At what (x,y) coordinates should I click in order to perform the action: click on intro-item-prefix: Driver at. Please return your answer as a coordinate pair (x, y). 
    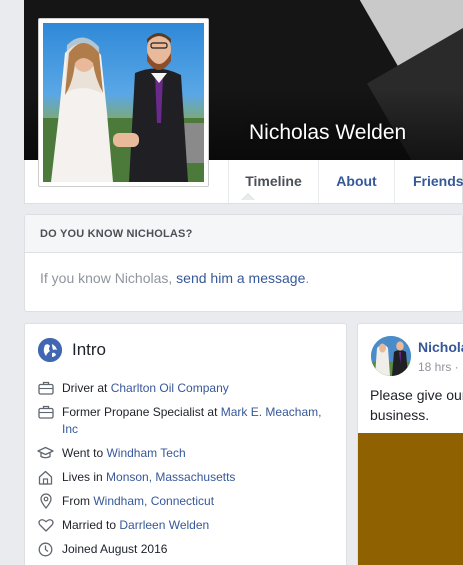
    Looking at the image, I should click on (86, 388).